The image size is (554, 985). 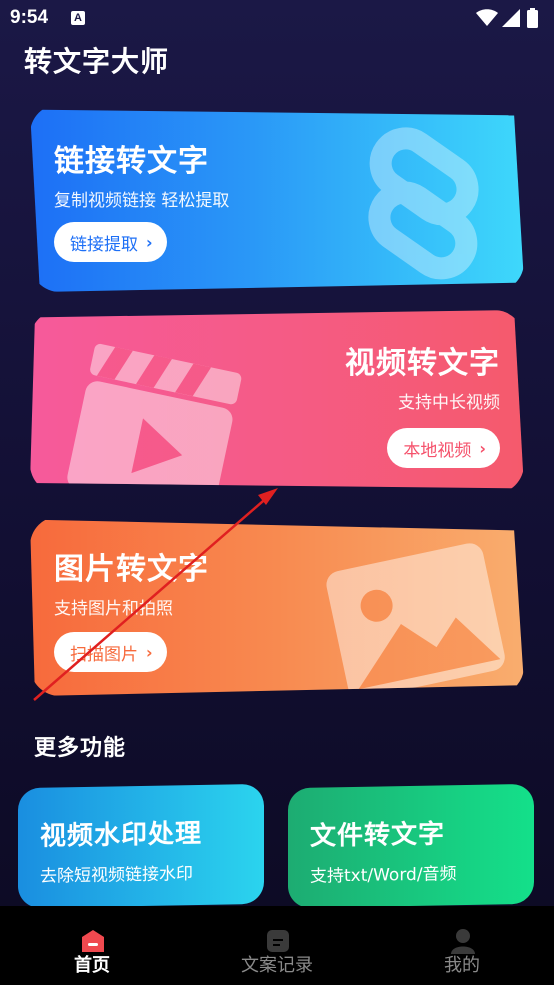 I want to click on bottom-tab-bar: 首页 文案记录 我的, so click(x=277, y=945).